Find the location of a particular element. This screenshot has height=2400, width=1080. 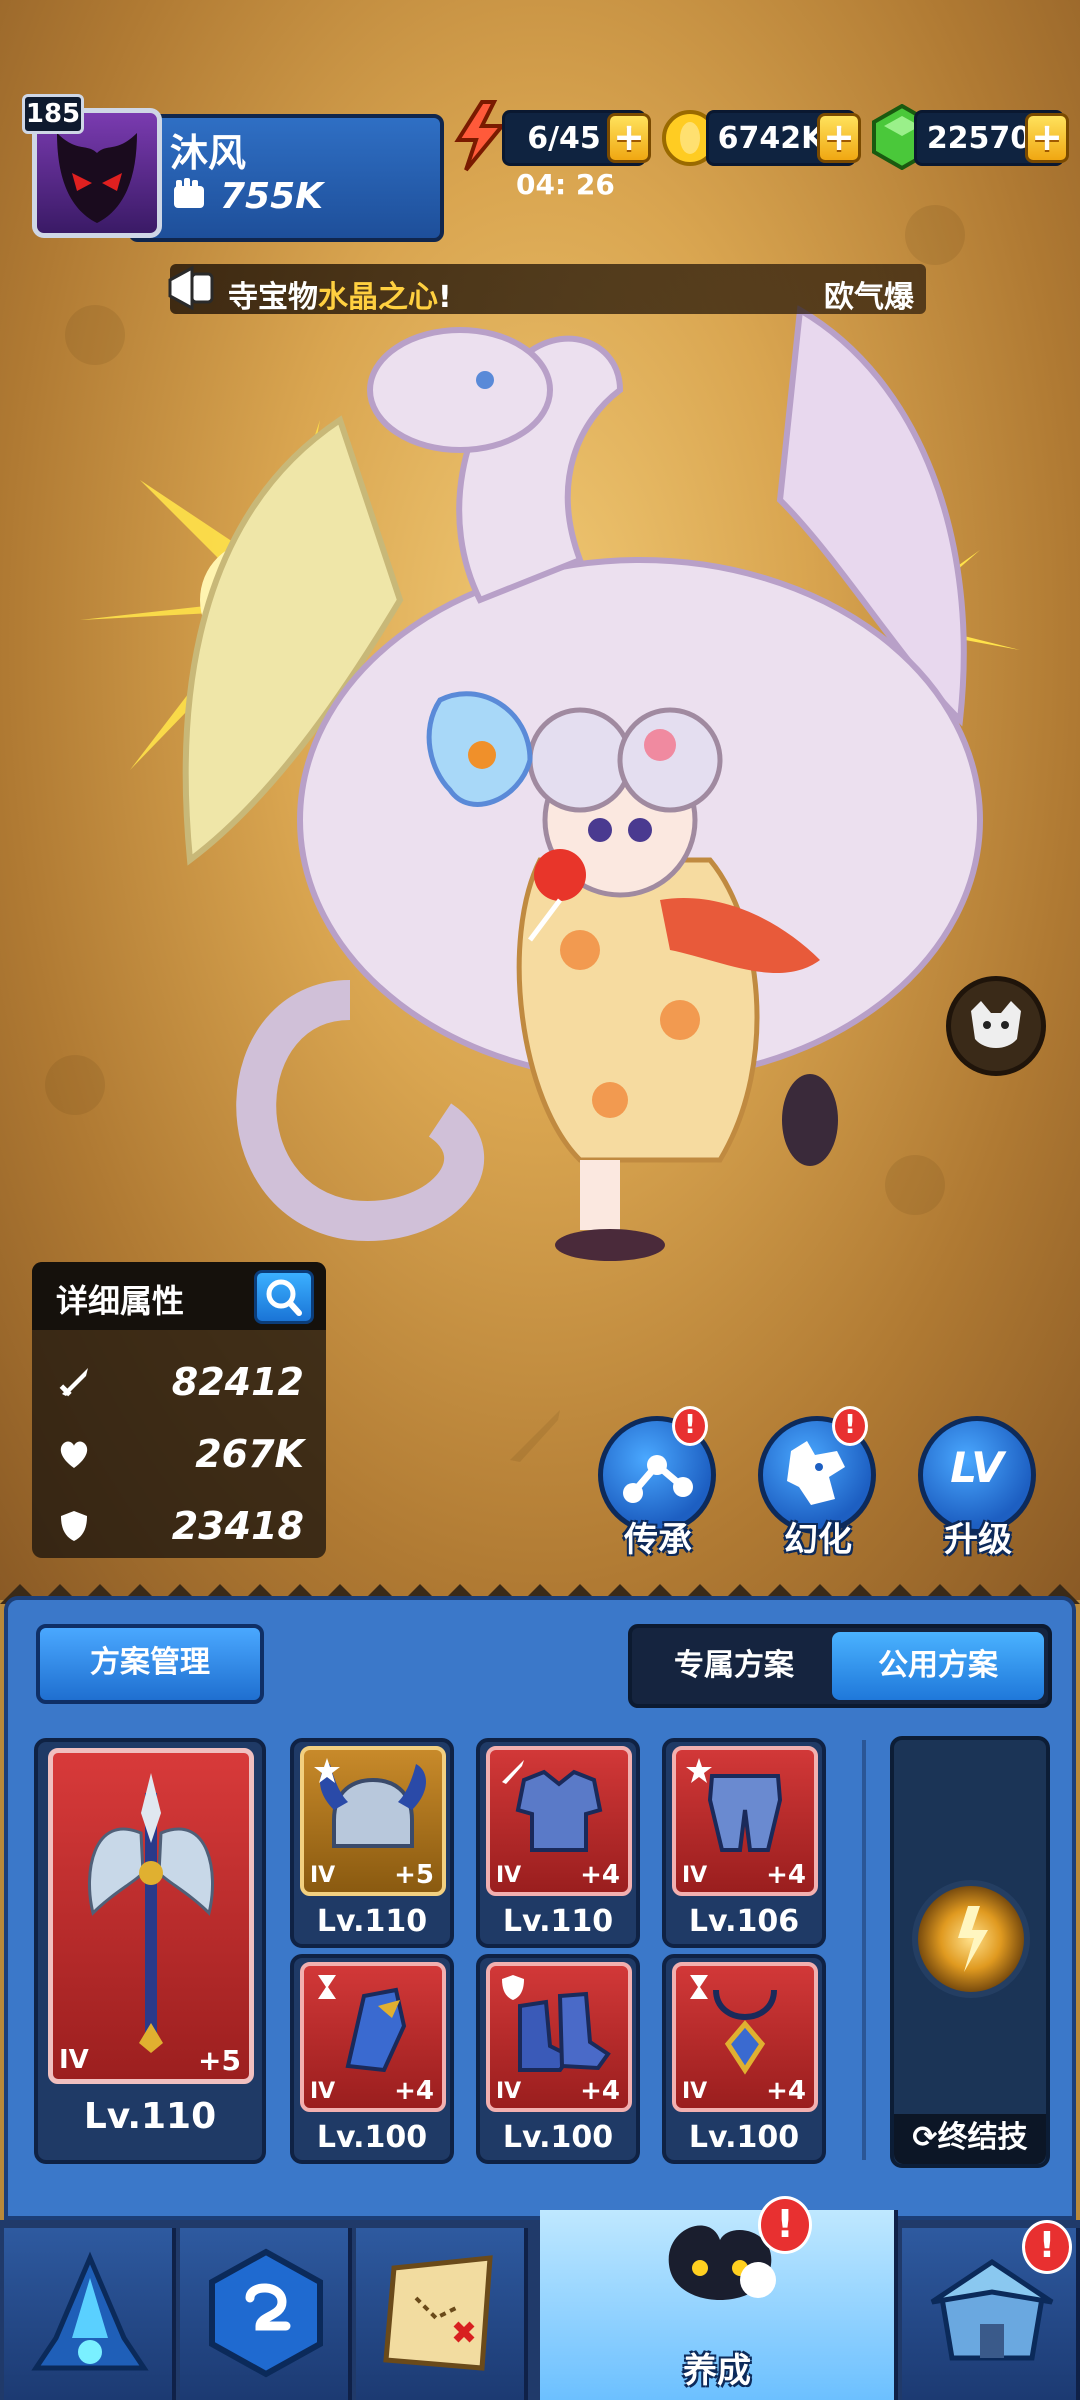

marquee-prefix: 寺宝物 is located at coordinates (273, 297).